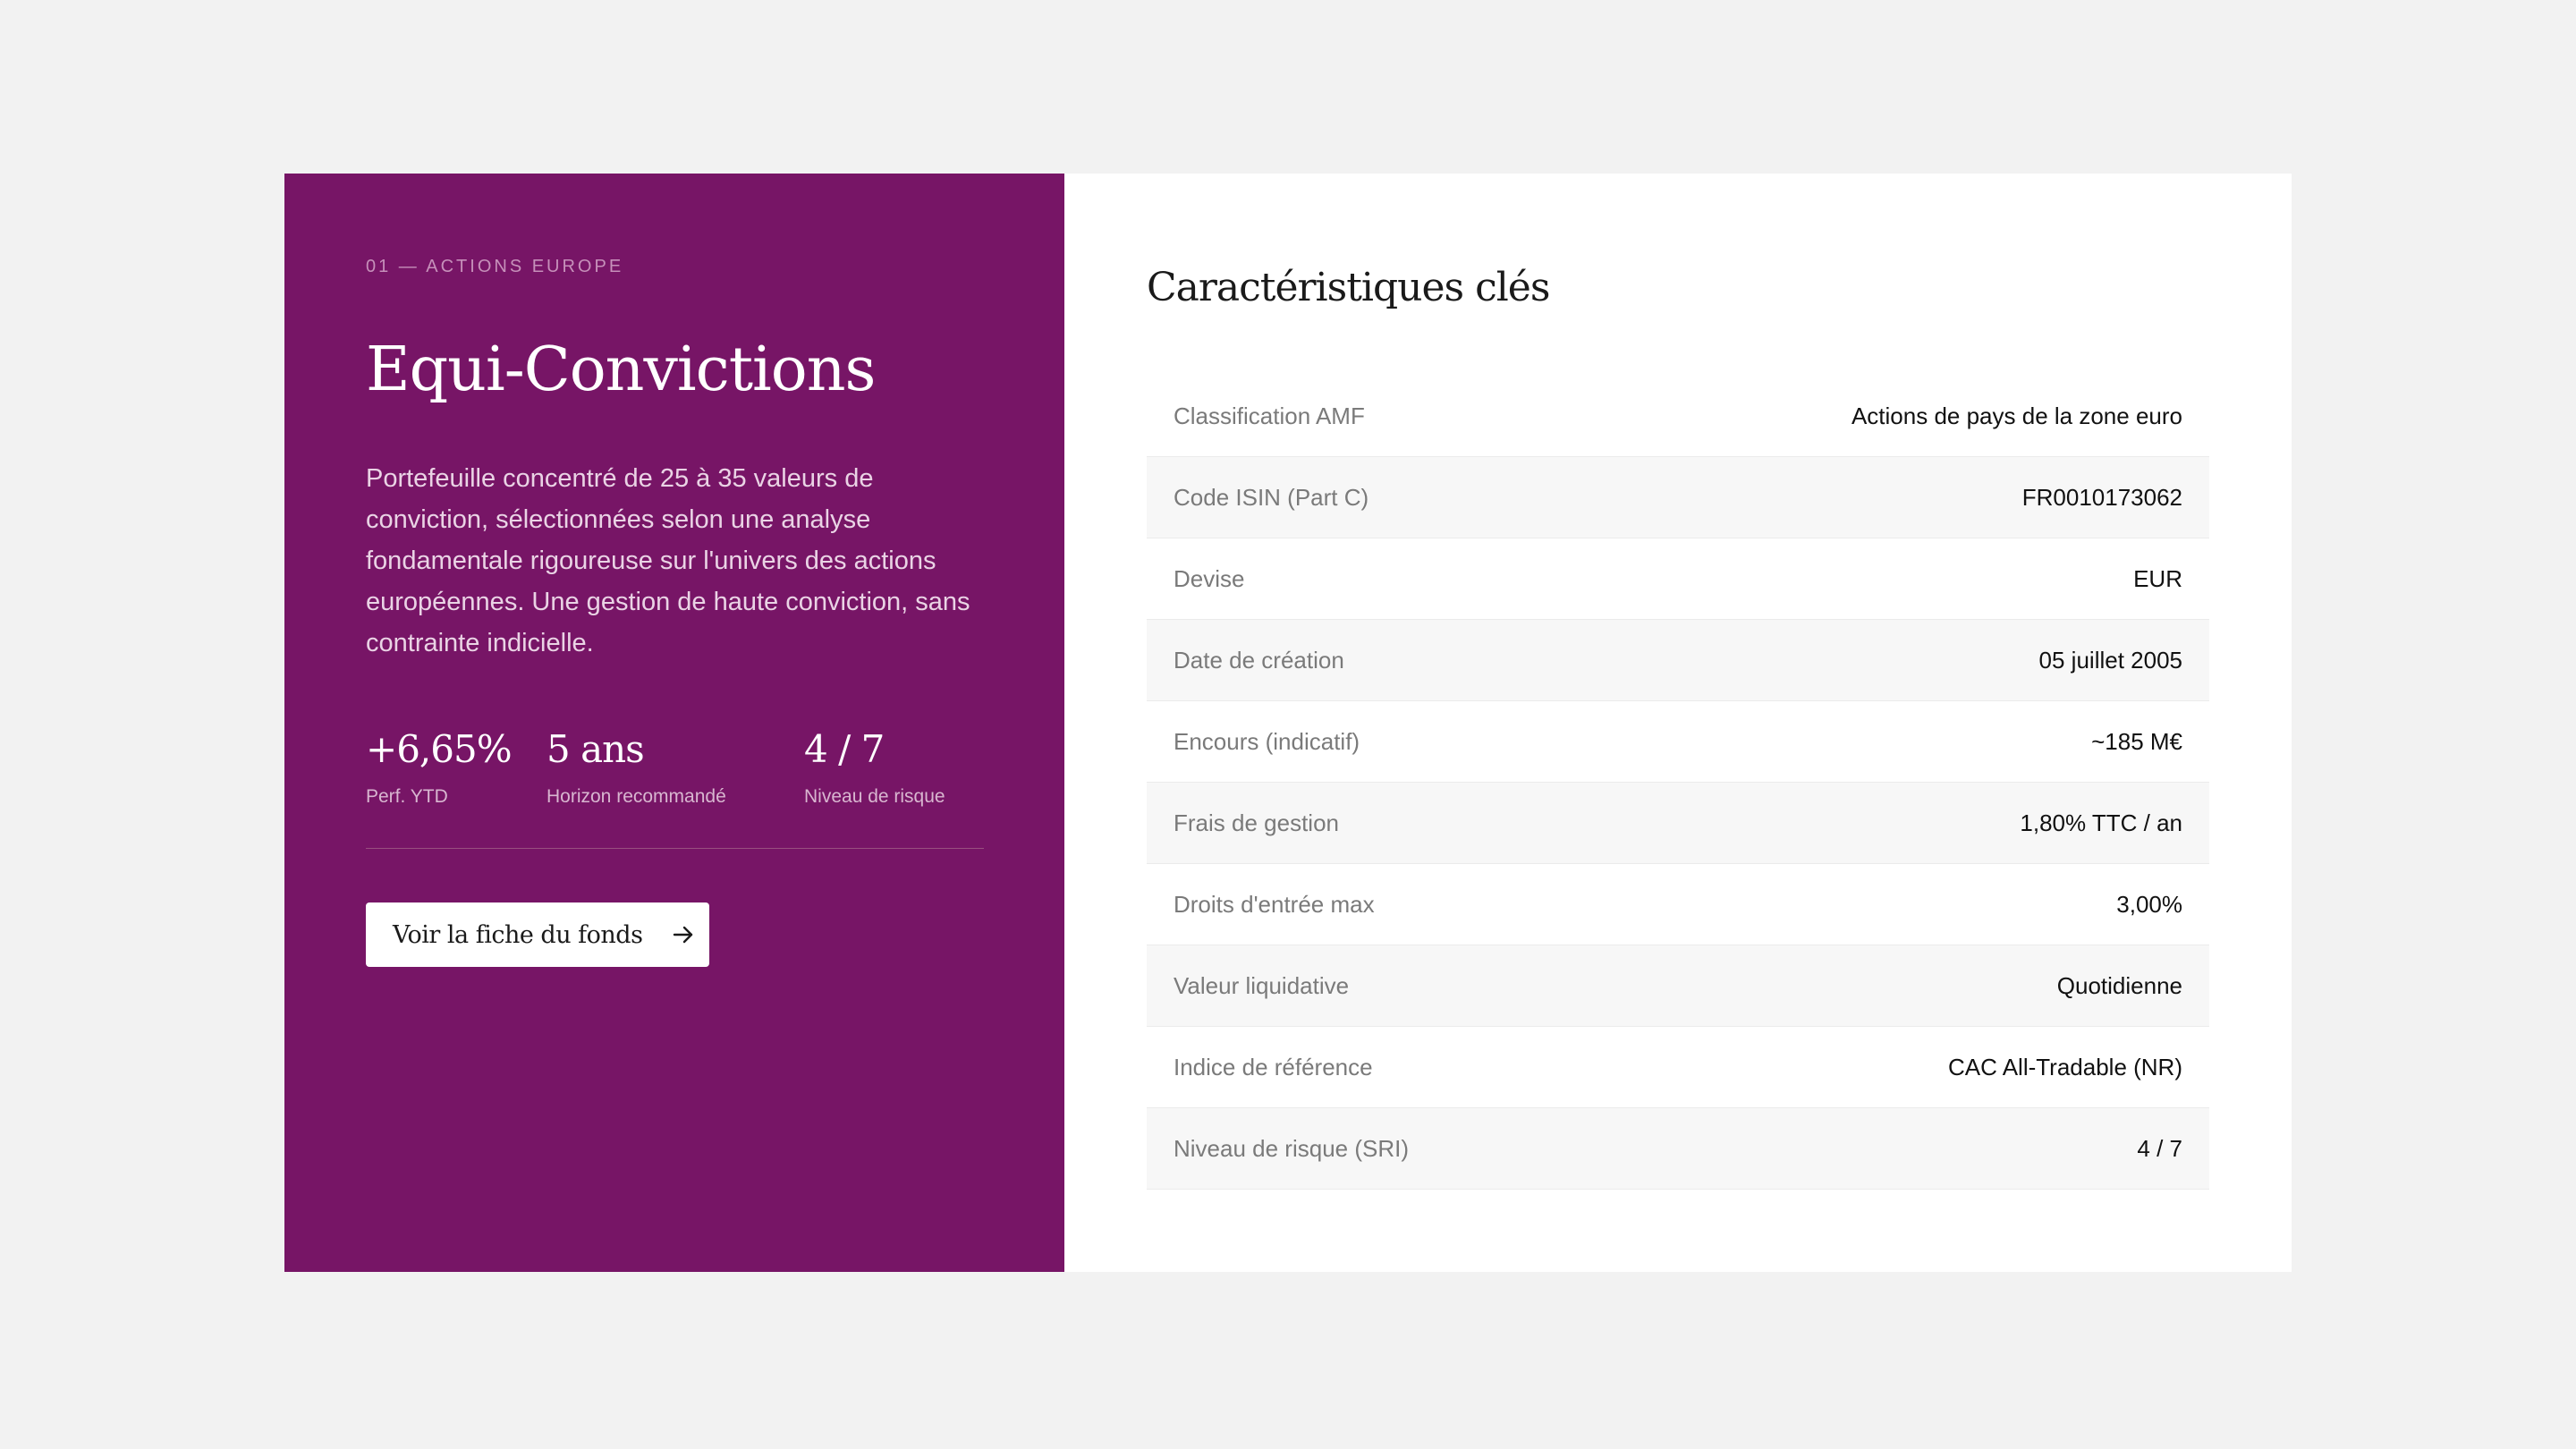 The width and height of the screenshot is (2576, 1449). I want to click on table-row: Droits d'entrée max 3,00%, so click(1678, 904).